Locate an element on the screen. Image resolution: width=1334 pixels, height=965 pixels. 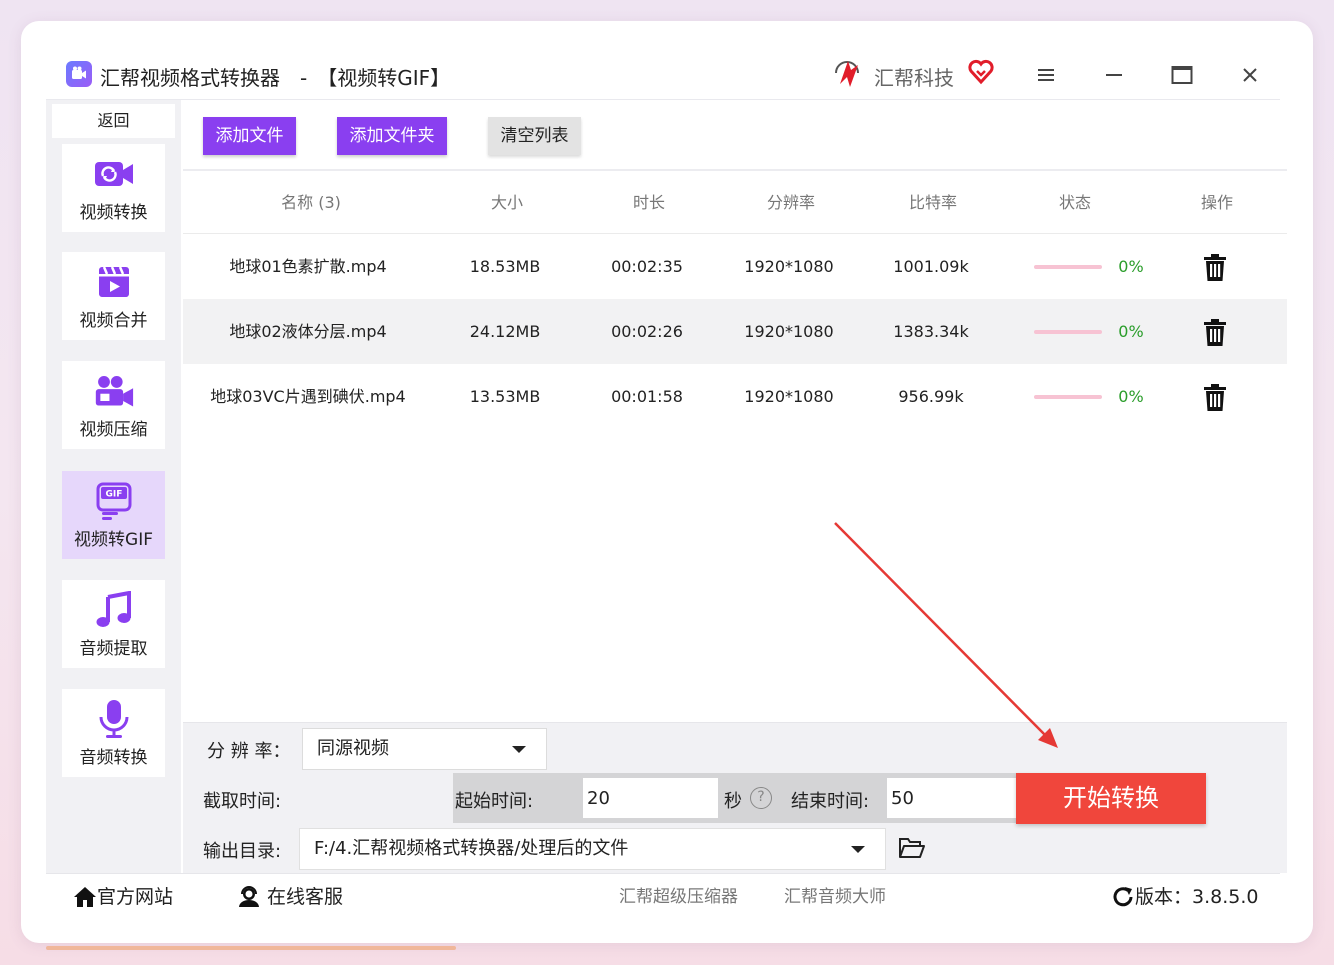
cell-name: 地球03VC片遇到碘伏.mp4 is located at coordinates (308, 396).